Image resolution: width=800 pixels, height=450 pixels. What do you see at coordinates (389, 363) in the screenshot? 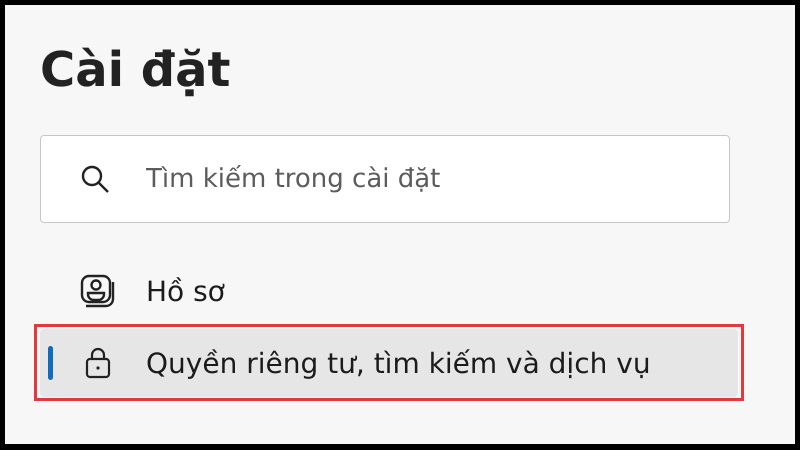
I see `nav-item: Quyền riêng tư, tìm kiếm và dịch vụ` at bounding box center [389, 363].